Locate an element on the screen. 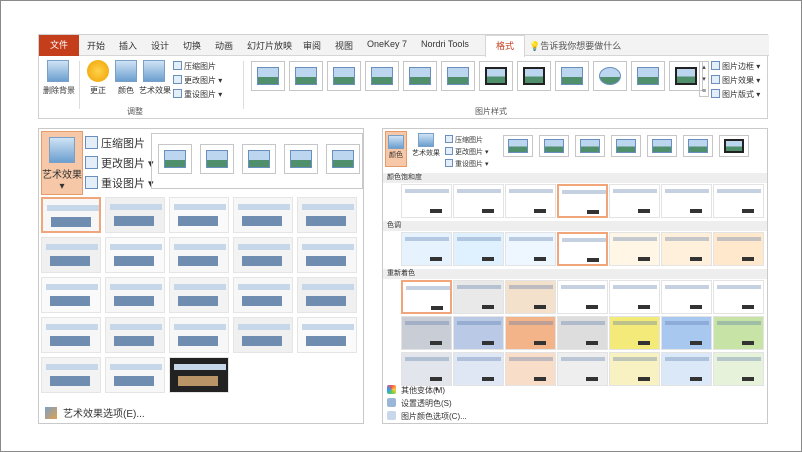 The height and width of the screenshot is (452, 802). tab-view: 视图 is located at coordinates (344, 45).